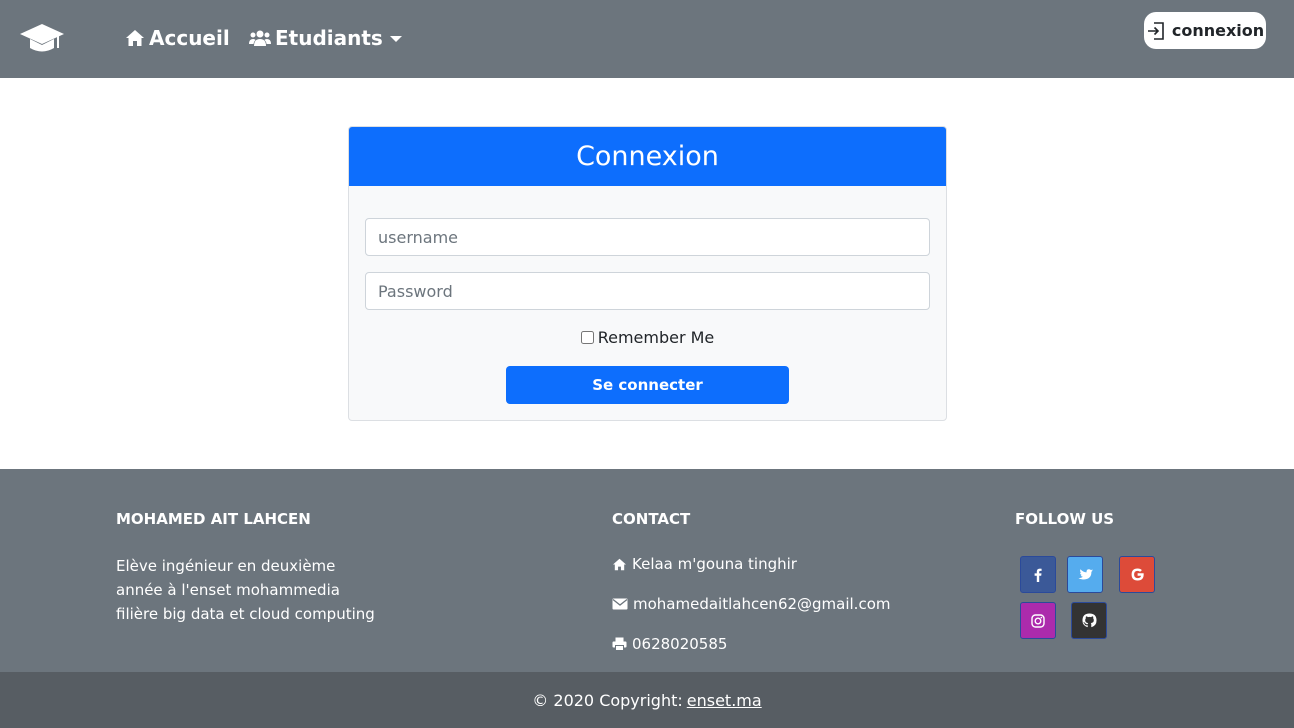  What do you see at coordinates (587, 337) in the screenshot?
I see `remember-me-checkbox` at bounding box center [587, 337].